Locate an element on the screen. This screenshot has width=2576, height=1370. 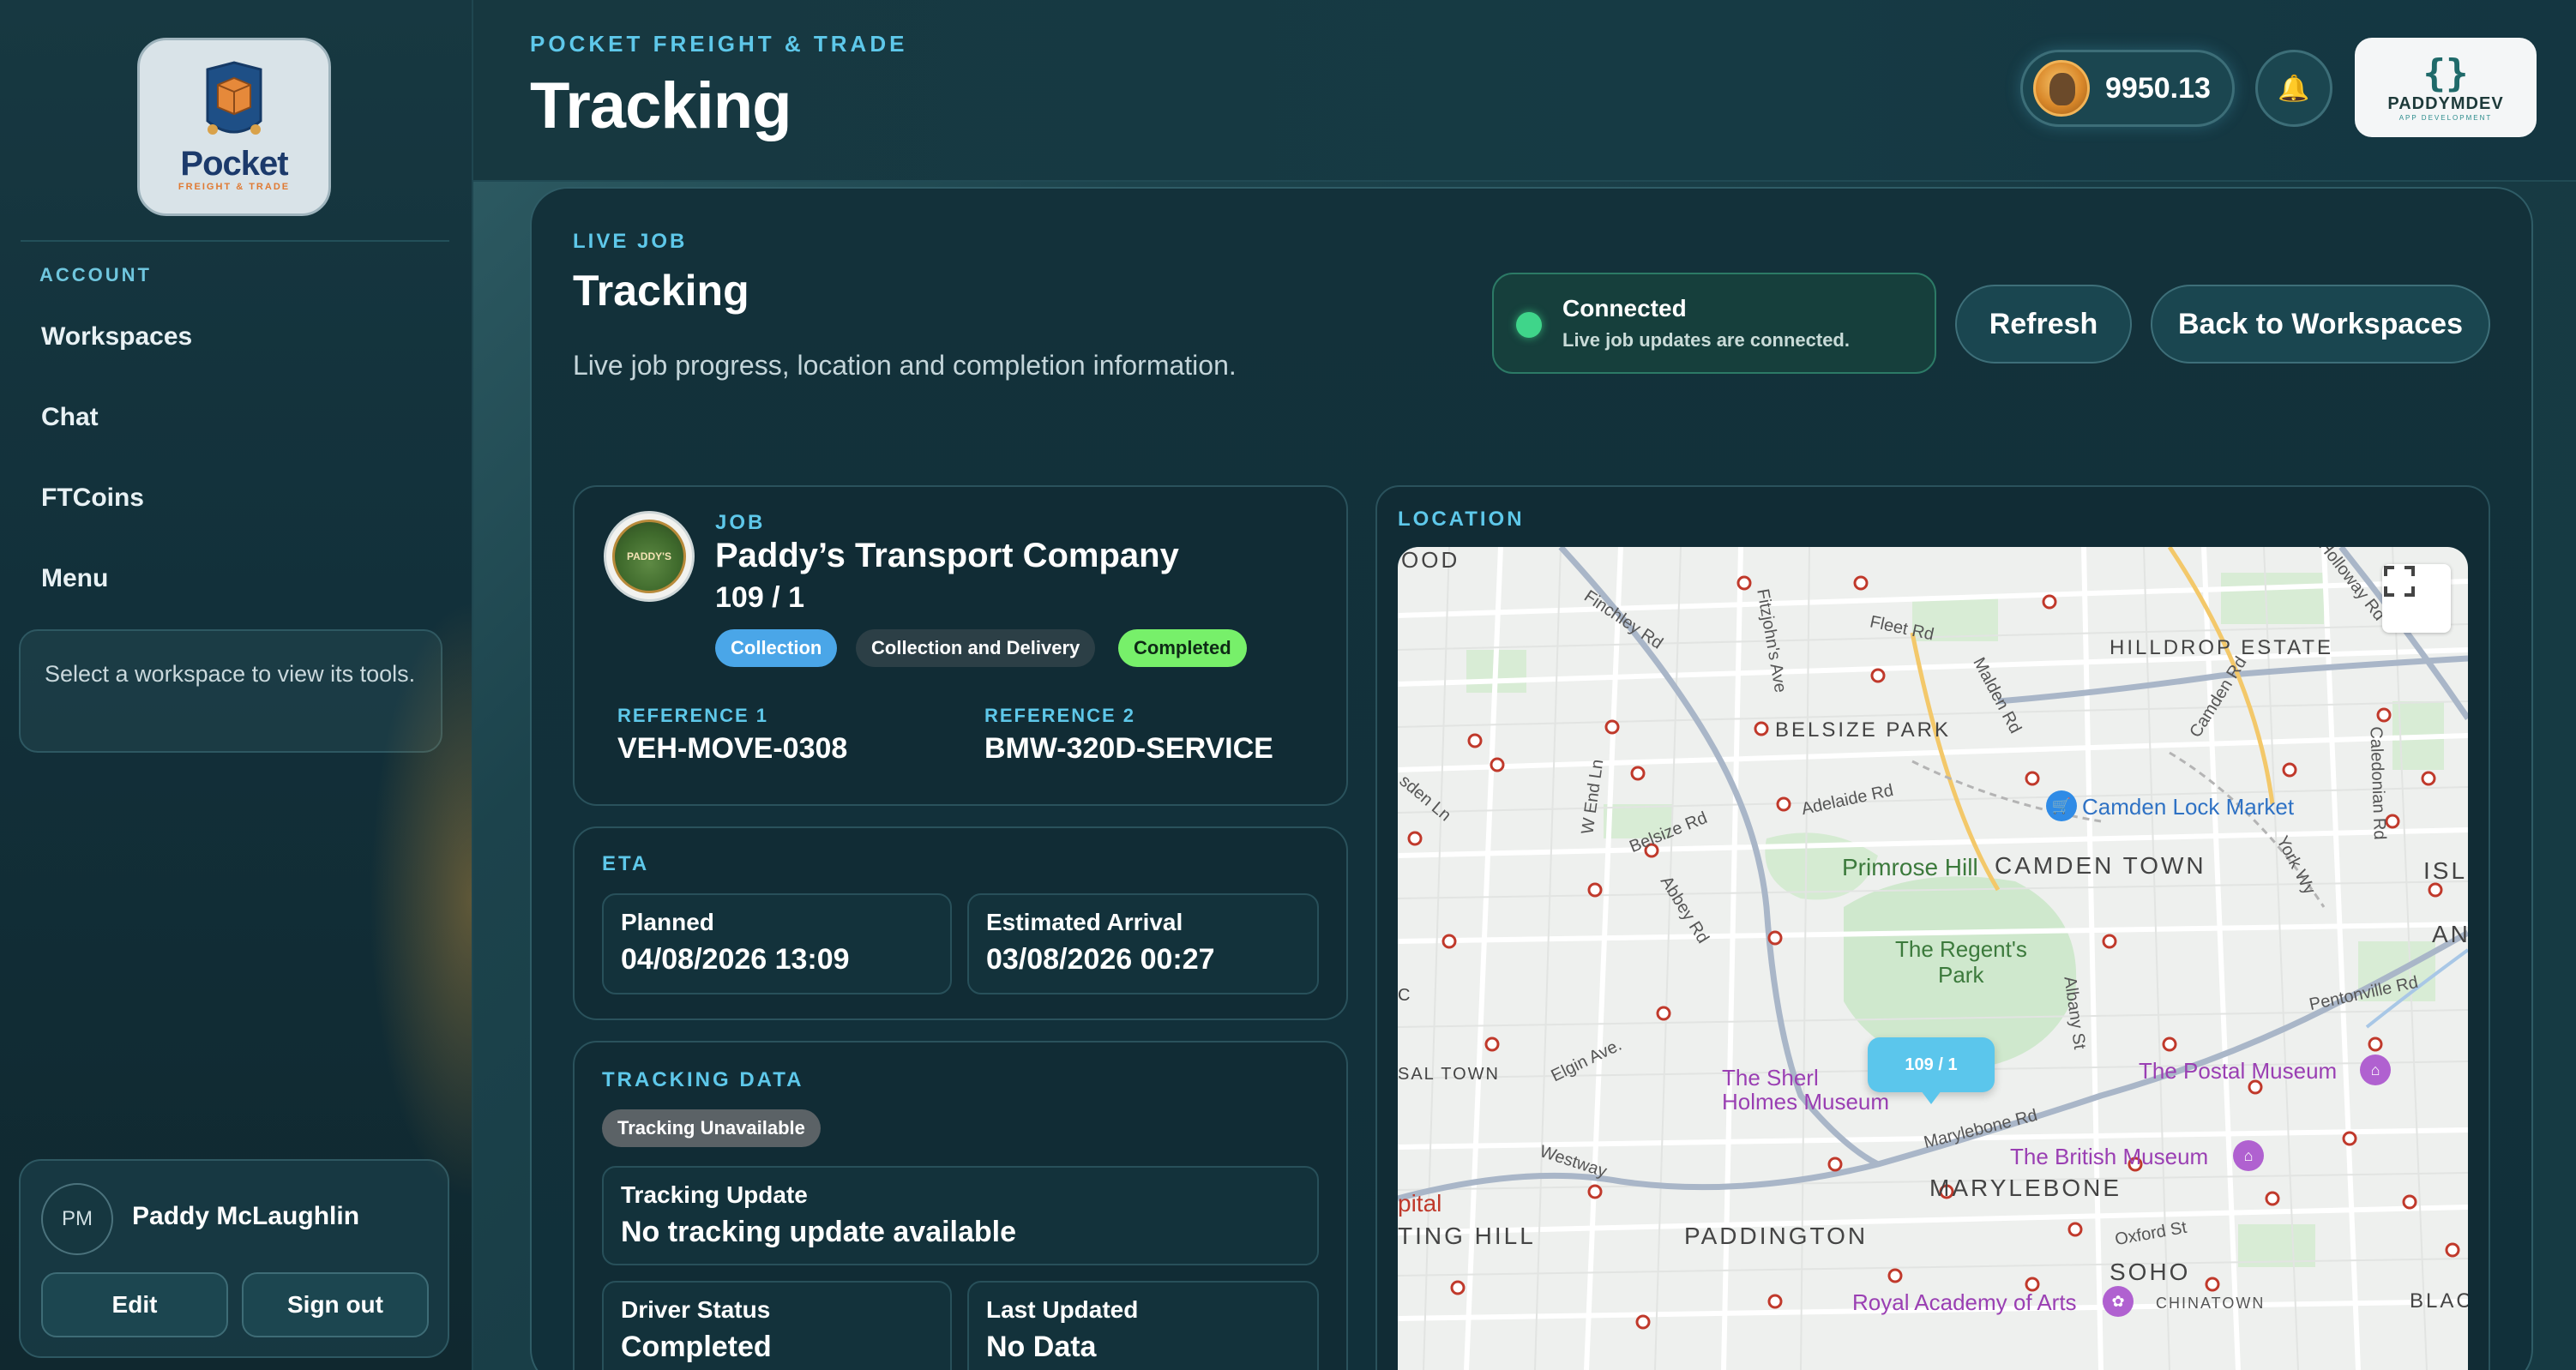
badge-collection: Collection is located at coordinates (776, 648).